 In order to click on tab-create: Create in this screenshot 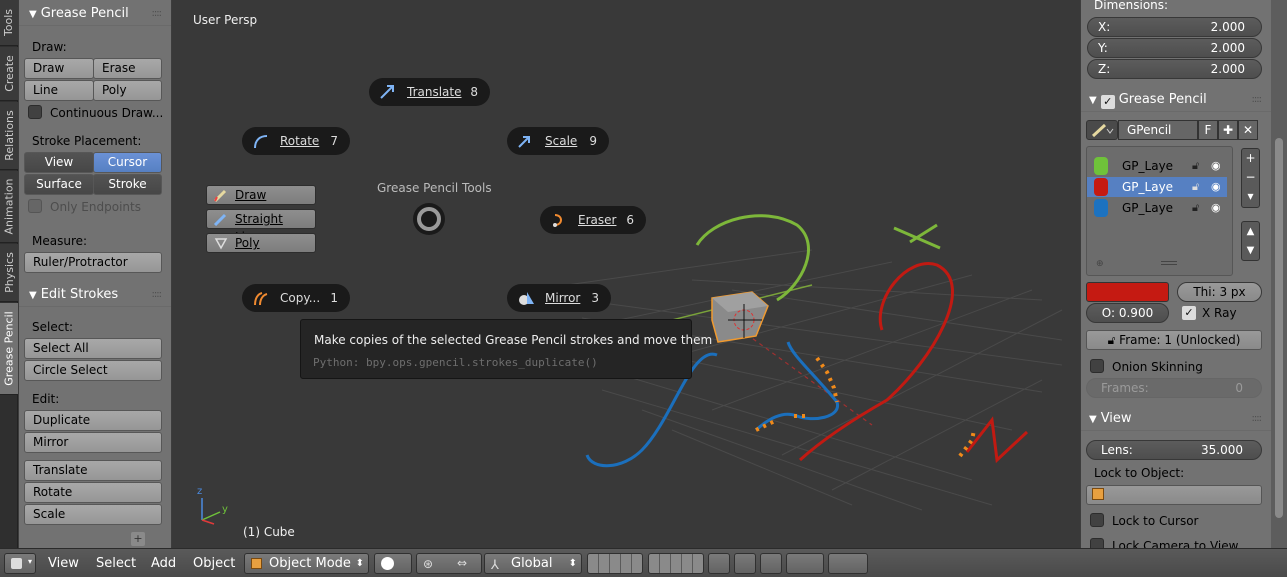, I will do `click(9, 74)`.